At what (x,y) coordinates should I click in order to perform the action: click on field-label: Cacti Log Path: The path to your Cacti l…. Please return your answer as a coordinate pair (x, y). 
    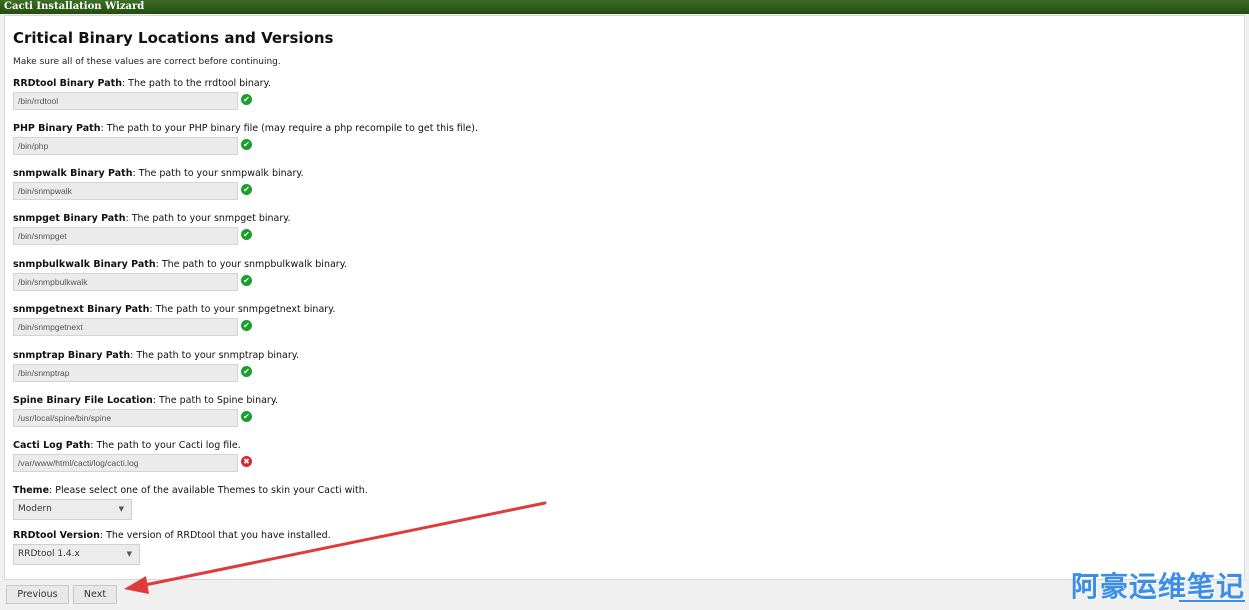
    Looking at the image, I should click on (127, 445).